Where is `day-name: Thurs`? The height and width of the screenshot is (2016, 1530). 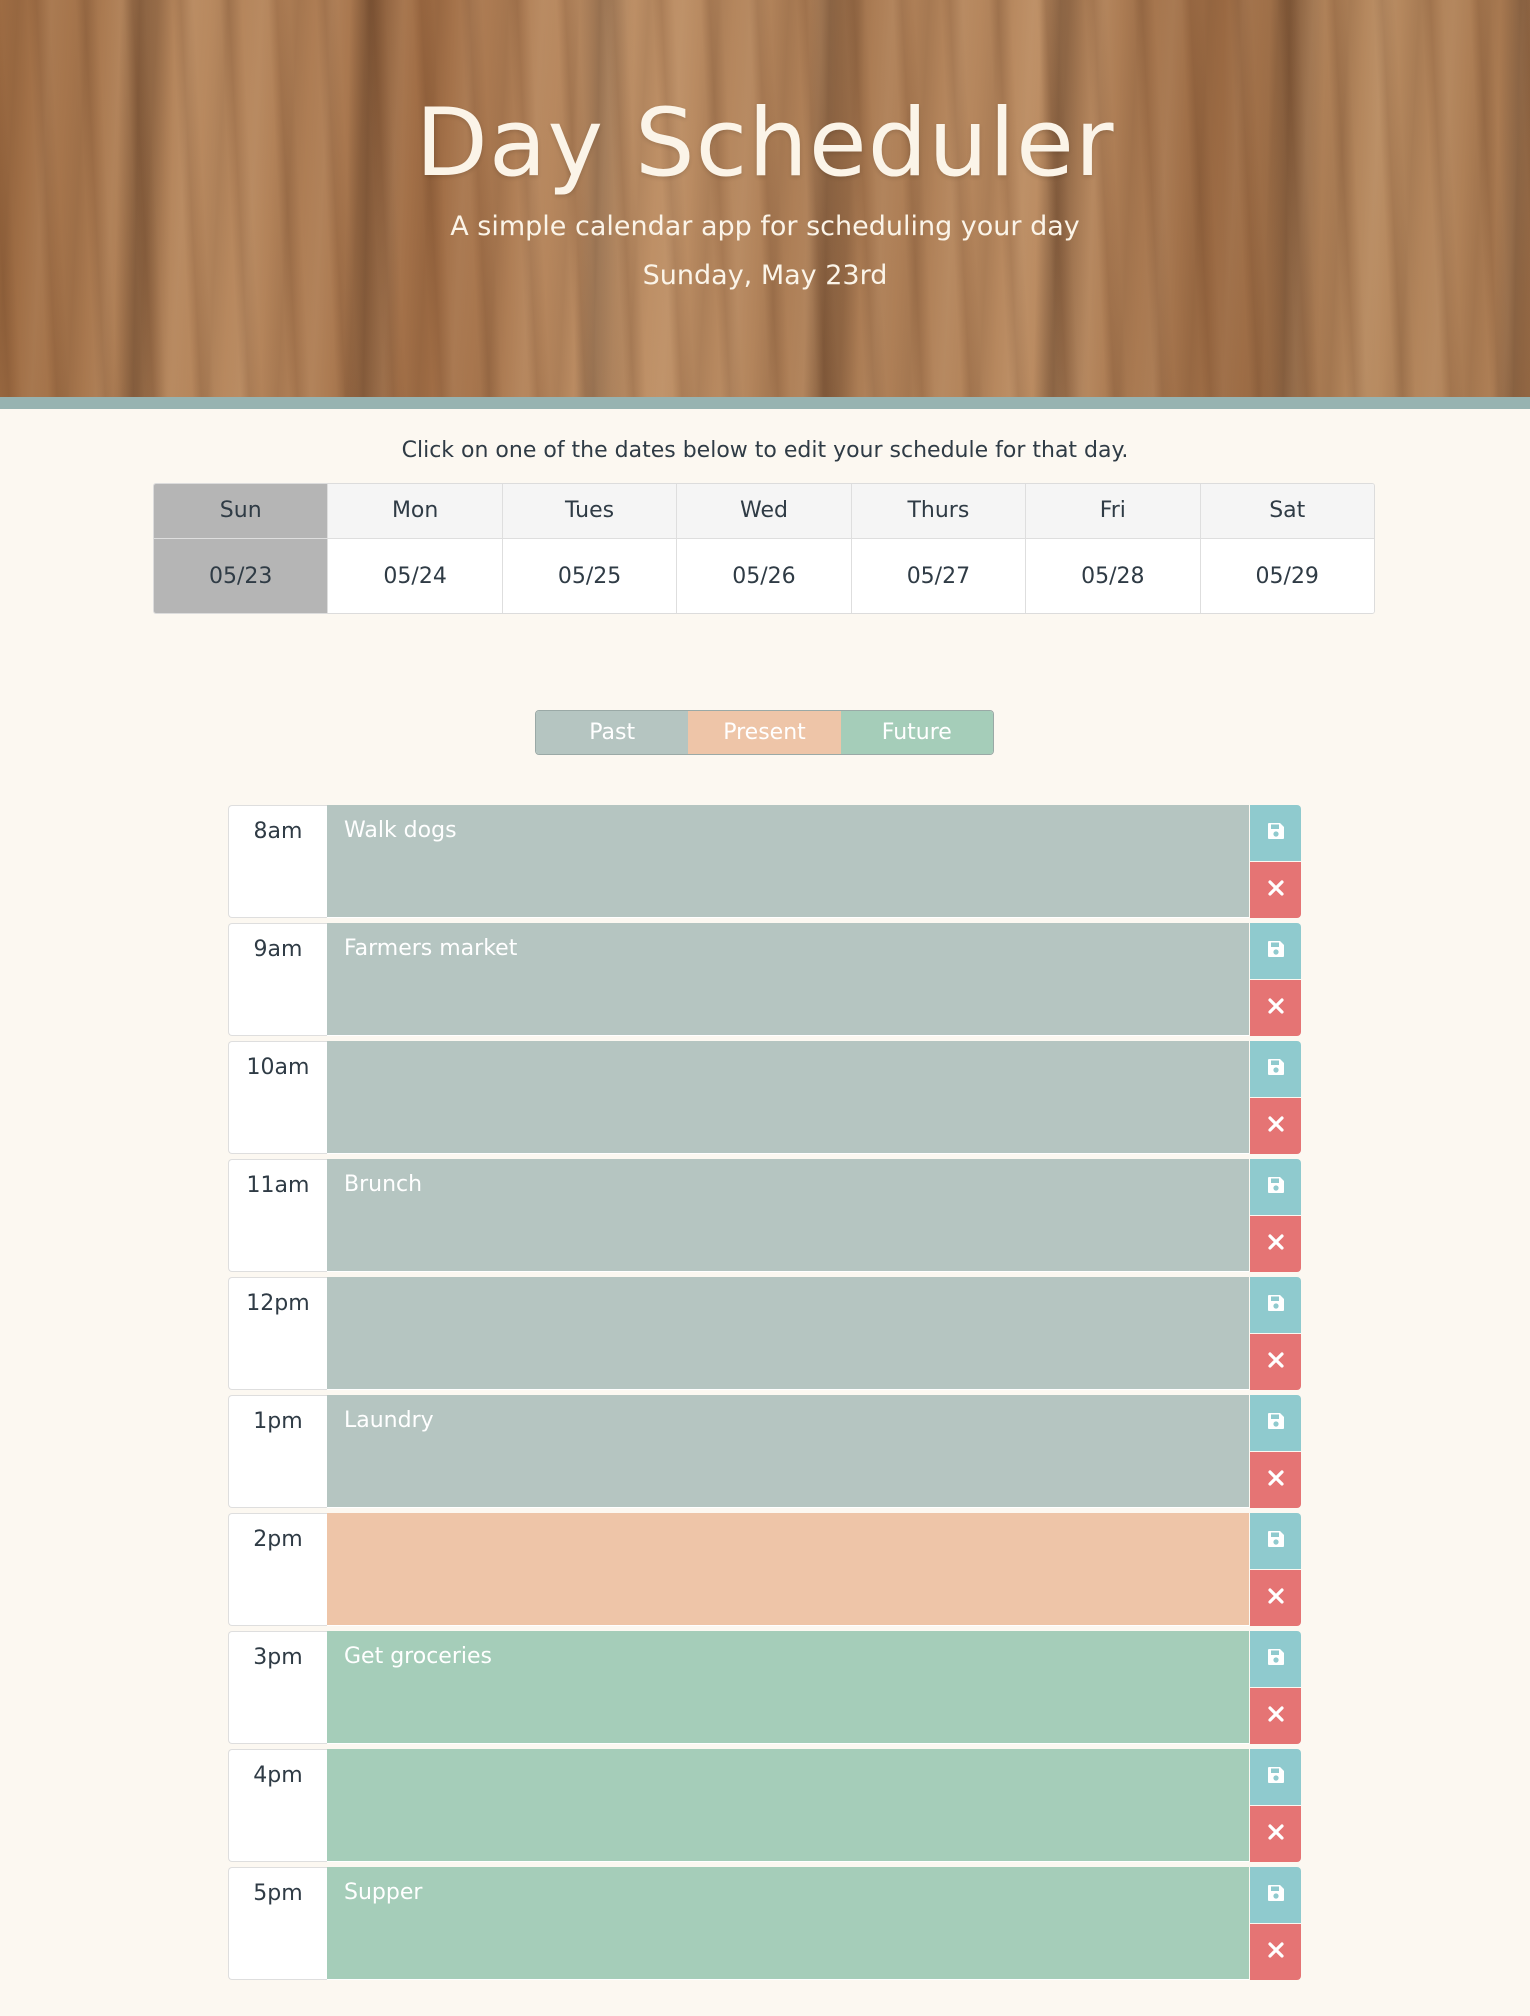 day-name: Thurs is located at coordinates (938, 511).